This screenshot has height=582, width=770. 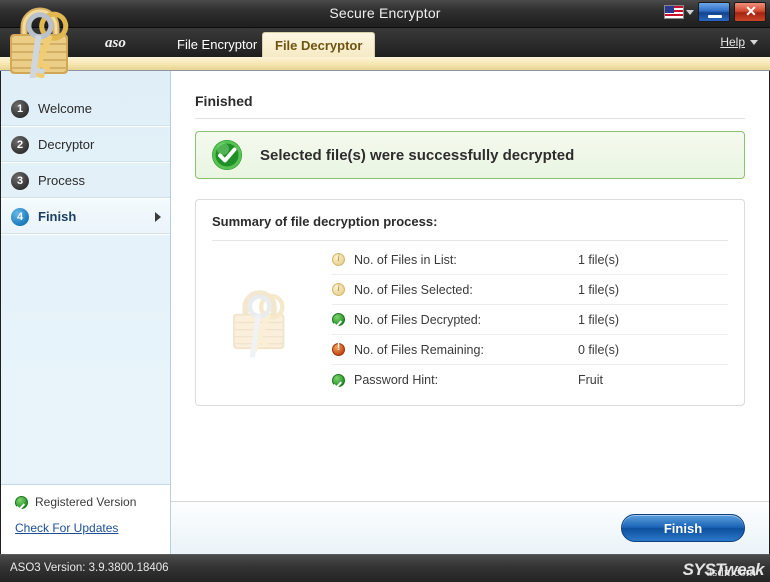 I want to click on sidebar-item-decryptor: 2 Decryptor, so click(x=85, y=145).